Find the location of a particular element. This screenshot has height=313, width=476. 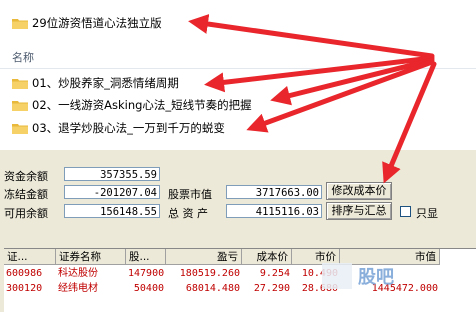

cell-pnl: 68014.480 is located at coordinates (212, 288).